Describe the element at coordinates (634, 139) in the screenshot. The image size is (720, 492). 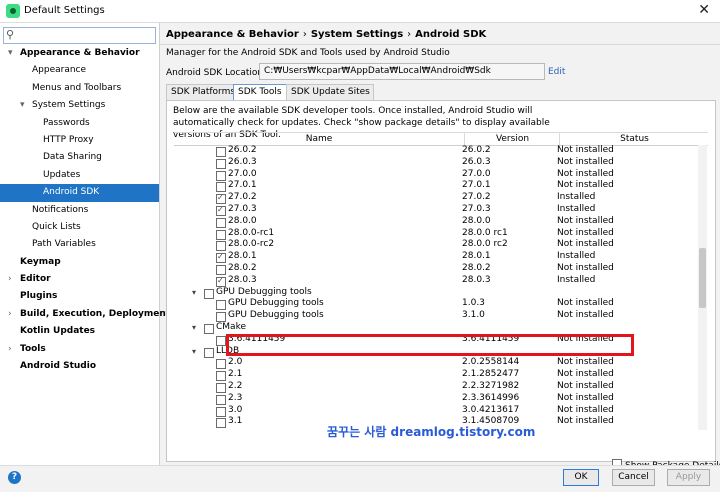
I see `column-status: Status` at that location.